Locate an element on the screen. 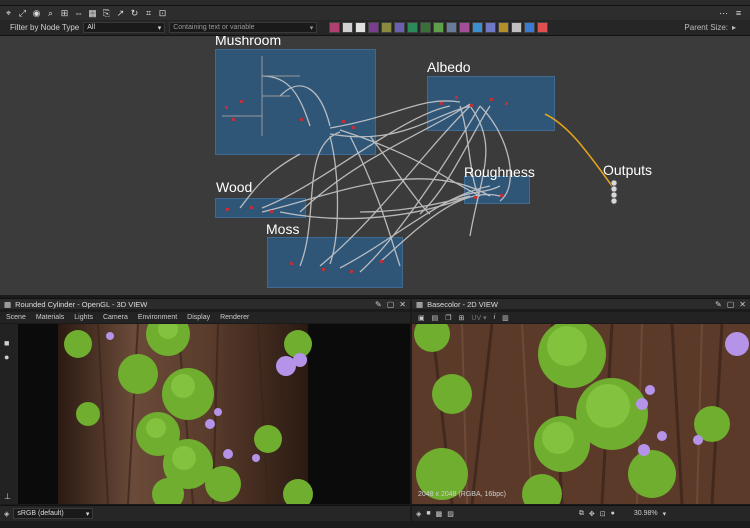  view2d-buttons: ✎ ▢ ✕ is located at coordinates (730, 304).